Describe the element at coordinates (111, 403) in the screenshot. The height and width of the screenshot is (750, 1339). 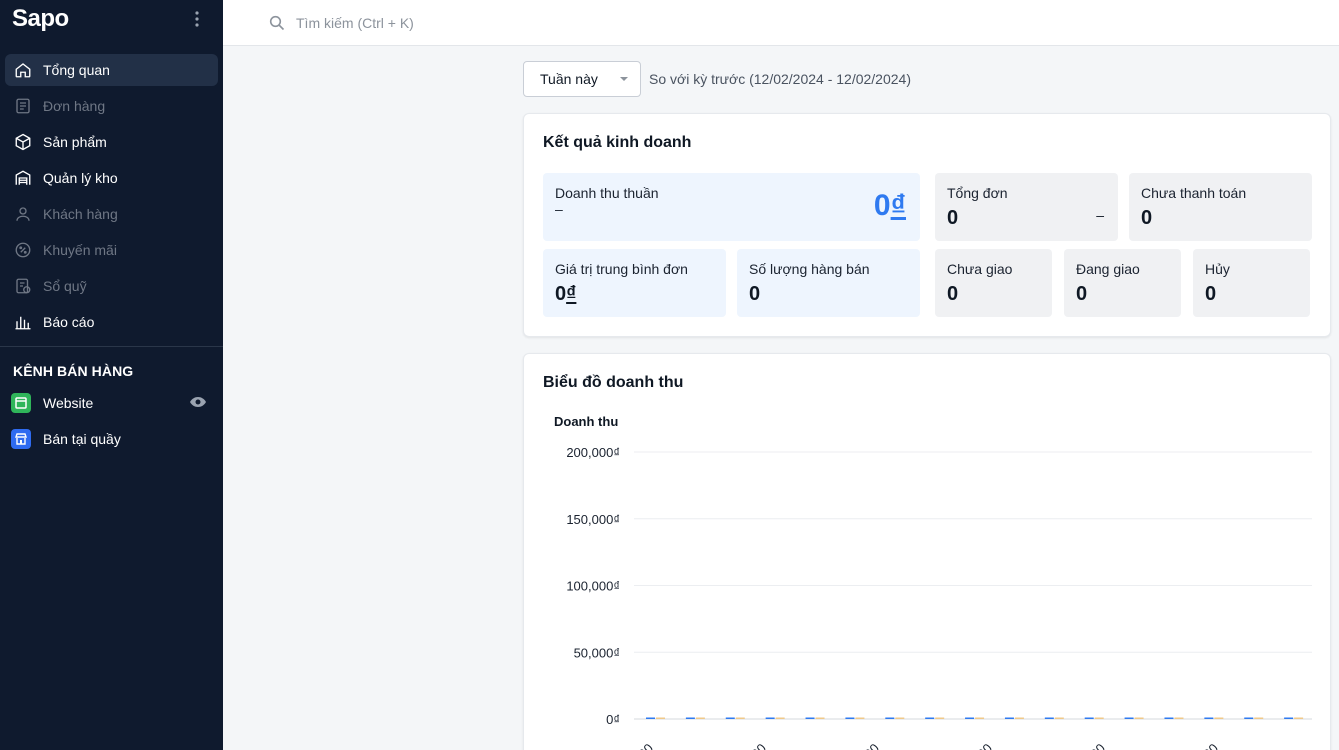
I see `channel-website: Website` at that location.